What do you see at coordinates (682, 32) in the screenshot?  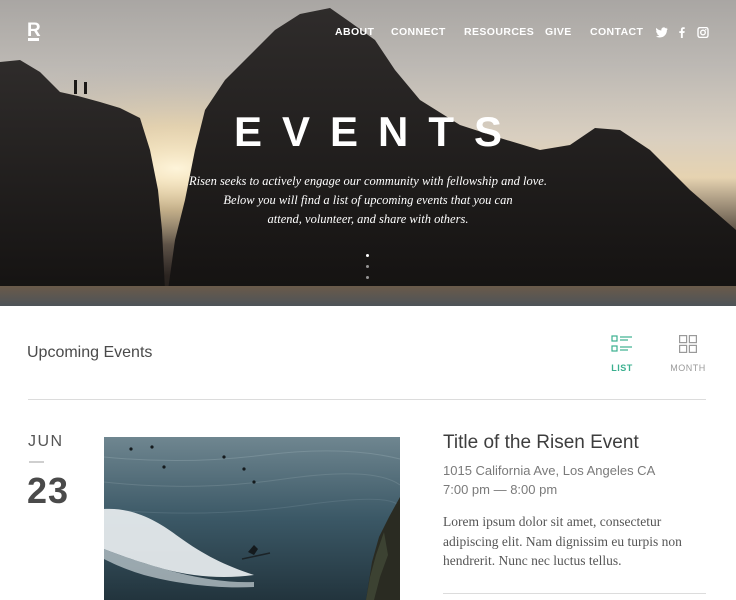 I see `facebook-icon` at bounding box center [682, 32].